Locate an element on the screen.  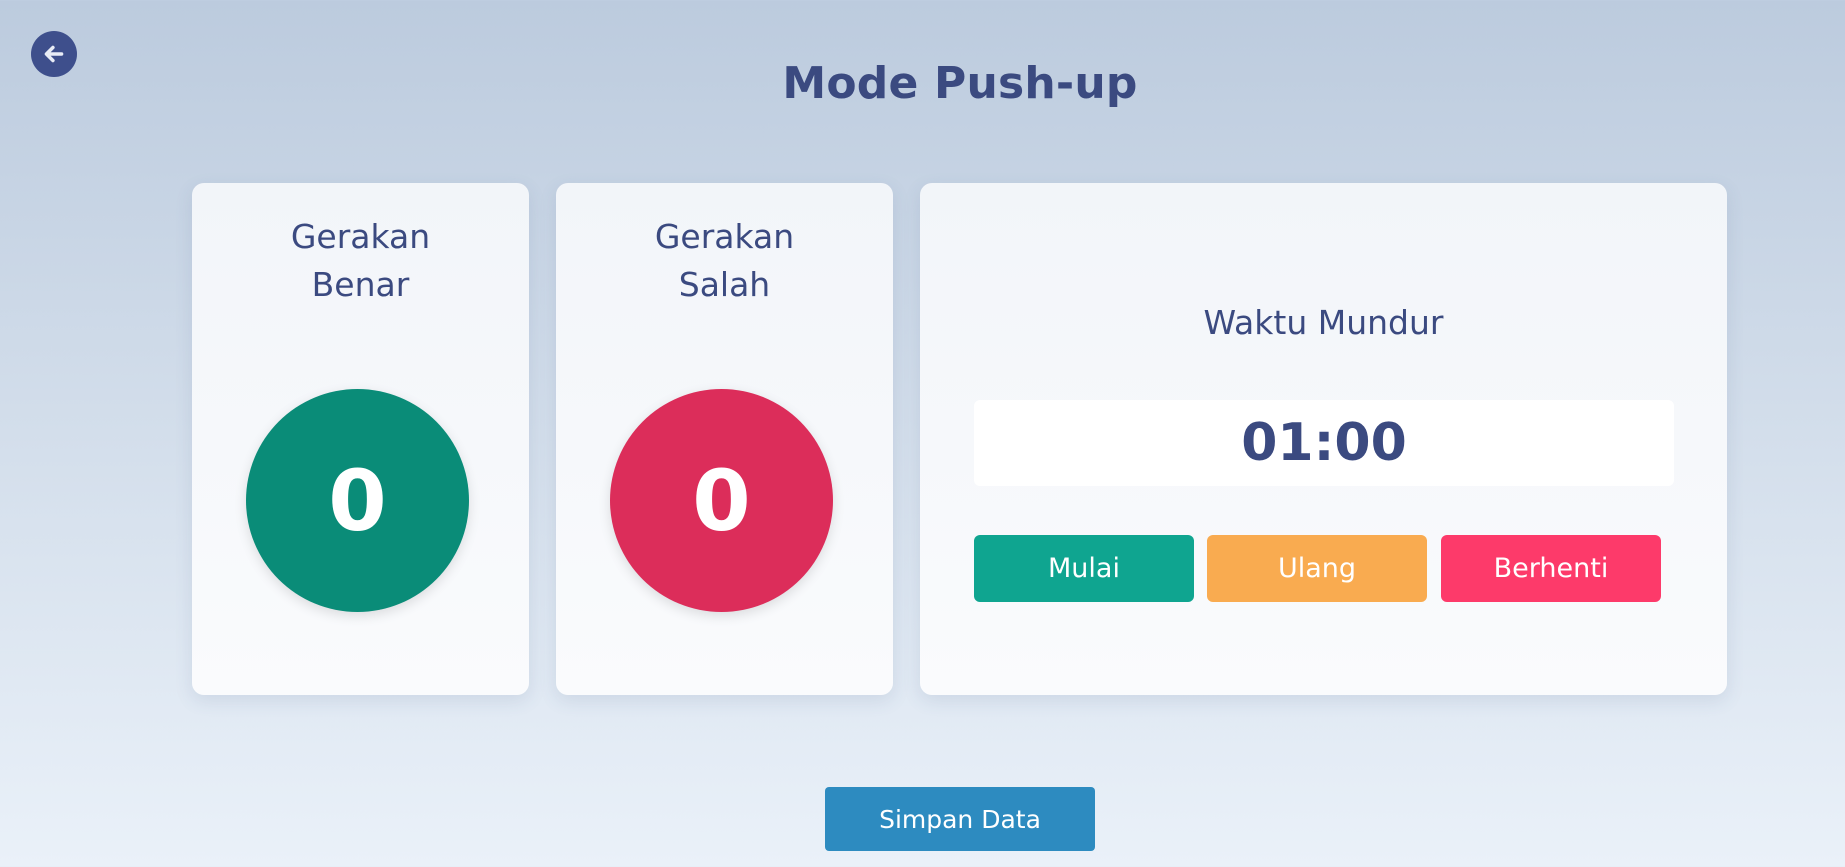
correct-moves-card: Gerakan Benar 0 is located at coordinates (360, 439).